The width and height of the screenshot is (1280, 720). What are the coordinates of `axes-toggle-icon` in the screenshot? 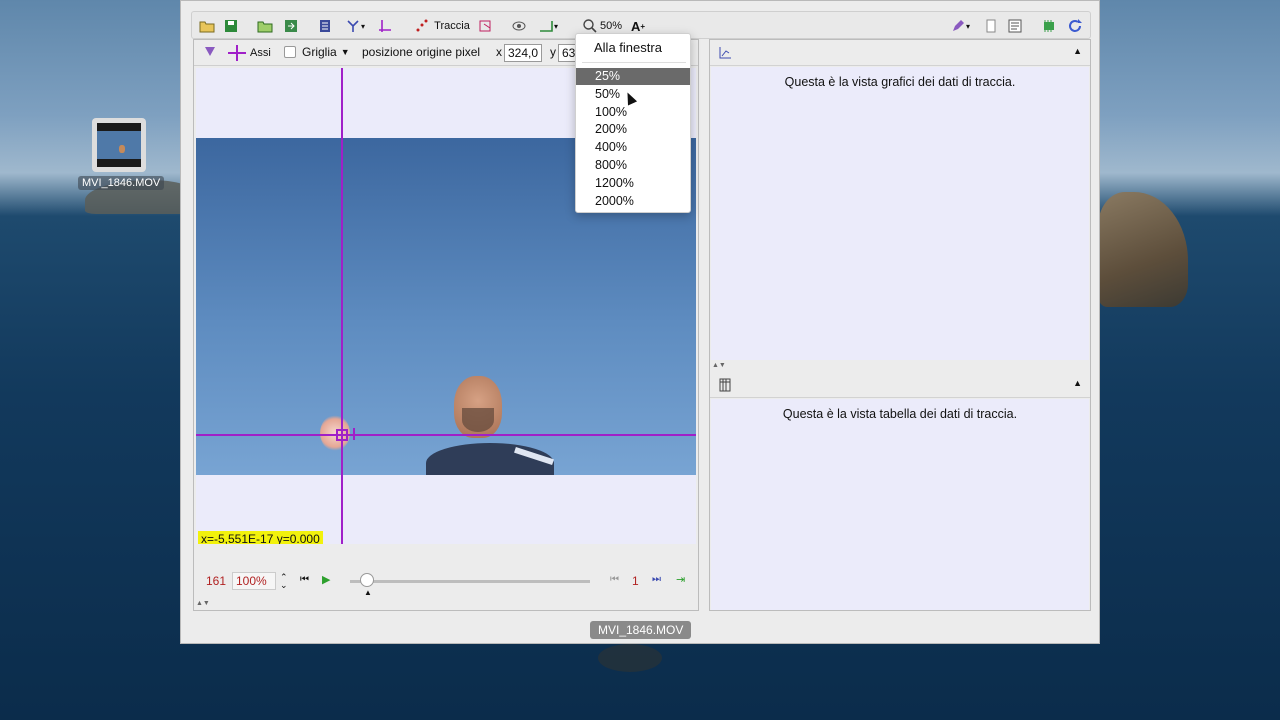 It's located at (385, 26).